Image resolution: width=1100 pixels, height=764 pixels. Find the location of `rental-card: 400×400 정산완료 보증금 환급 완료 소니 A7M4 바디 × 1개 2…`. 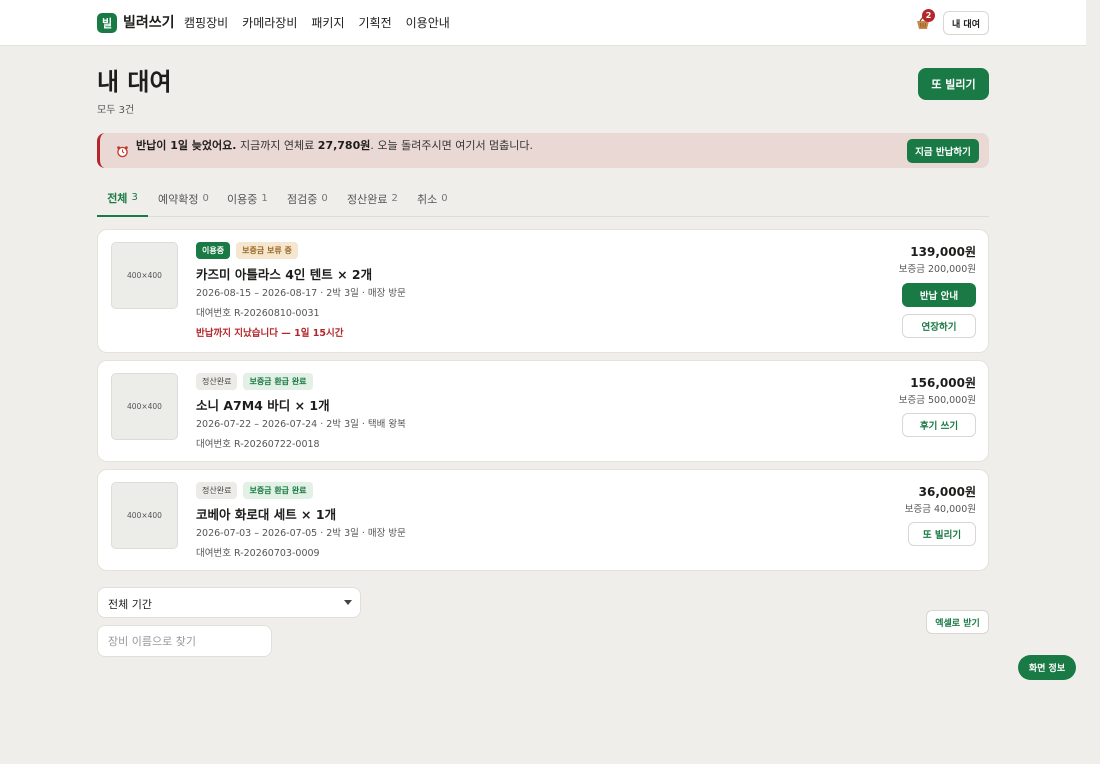

rental-card: 400×400 정산완료 보증금 환급 완료 소니 A7M4 바디 × 1개 2… is located at coordinates (543, 411).